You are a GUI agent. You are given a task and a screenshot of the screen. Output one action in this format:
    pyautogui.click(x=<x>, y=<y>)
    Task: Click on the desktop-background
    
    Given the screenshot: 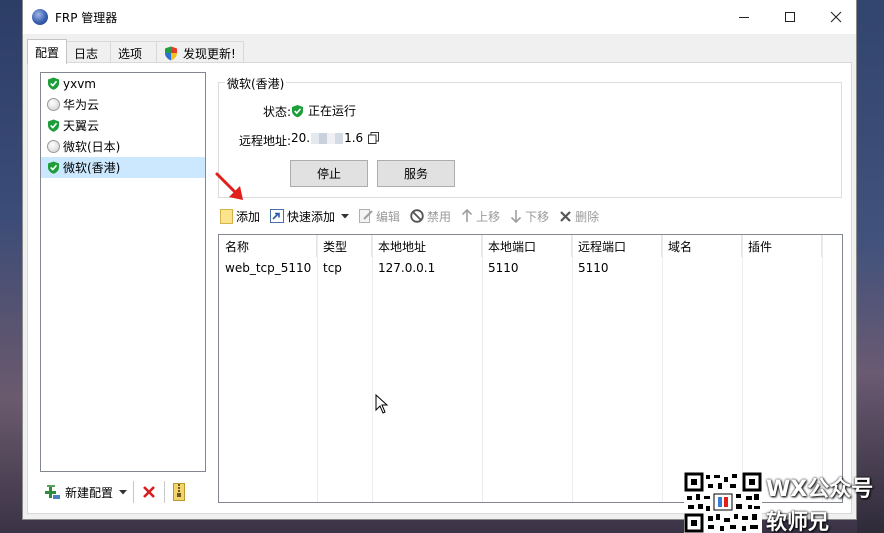 What is the action you would take?
    pyautogui.click(x=870, y=266)
    